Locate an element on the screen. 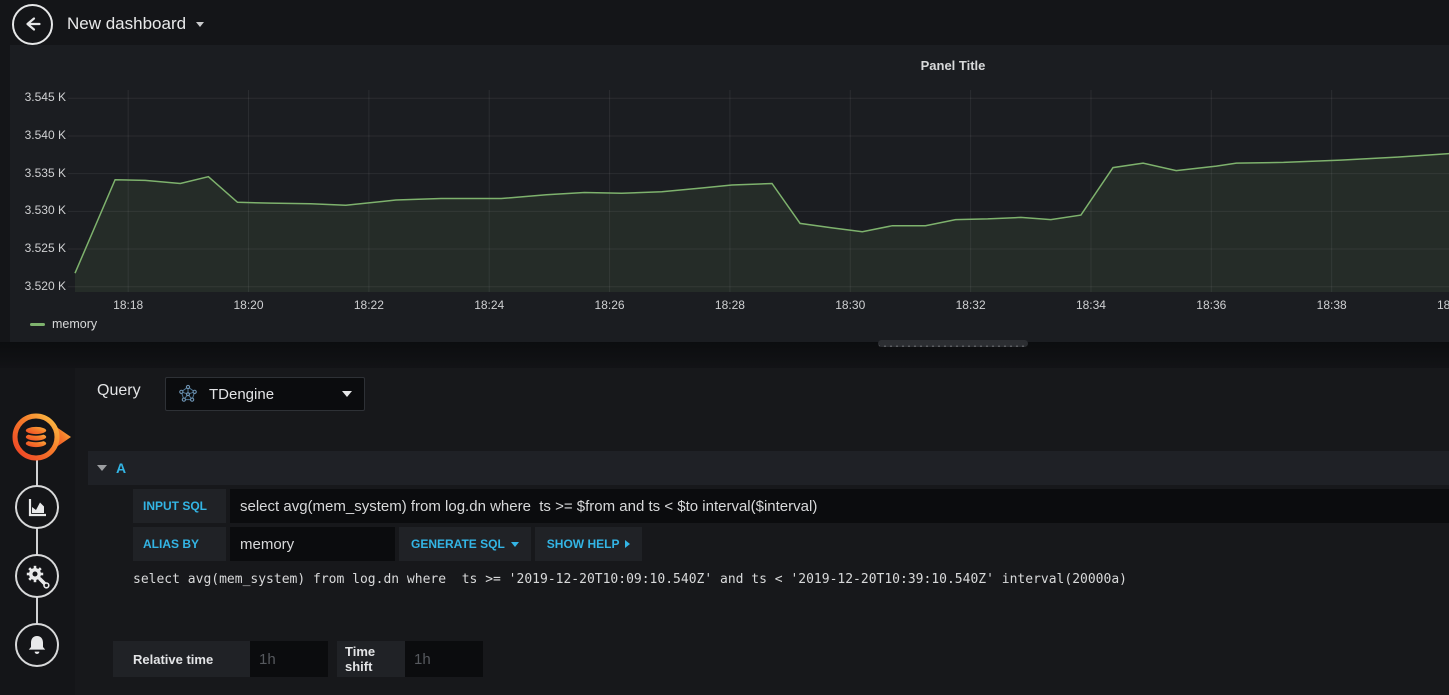 The height and width of the screenshot is (695, 1449). x-axis-tick: 18:34 is located at coordinates (1090, 305).